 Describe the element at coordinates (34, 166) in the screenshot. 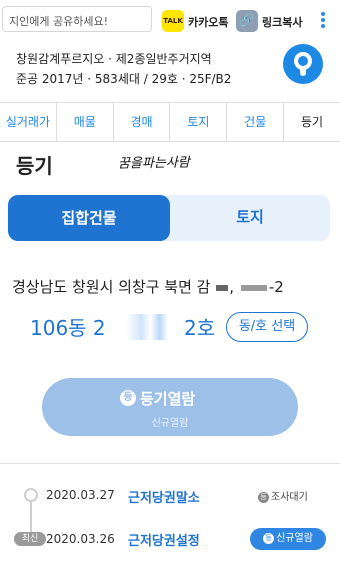

I see `page-title: 등기` at that location.